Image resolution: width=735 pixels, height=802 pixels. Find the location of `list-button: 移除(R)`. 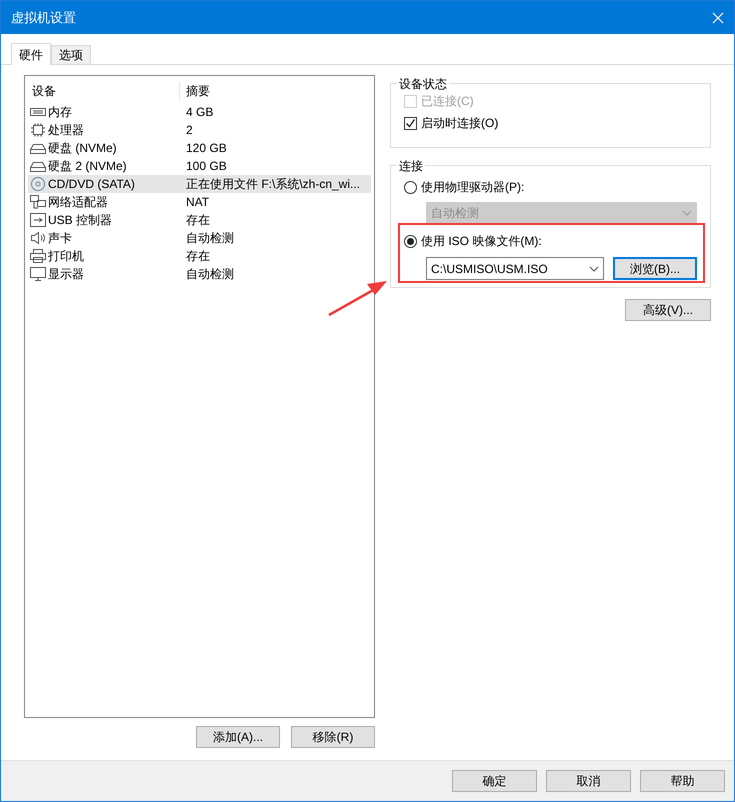

list-button: 移除(R) is located at coordinates (333, 737).